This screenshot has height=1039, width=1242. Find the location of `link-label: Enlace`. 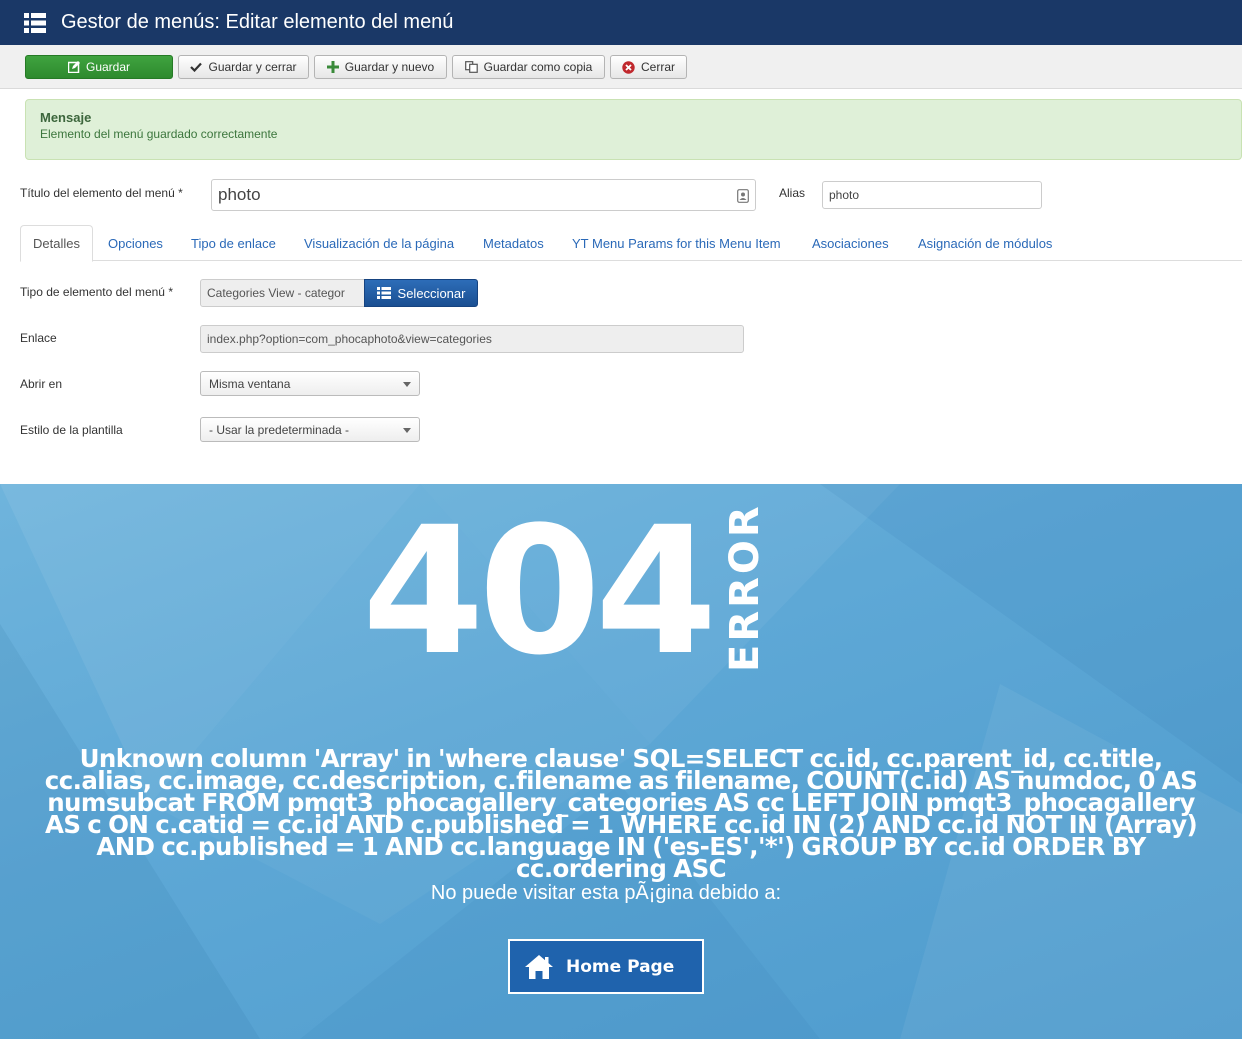

link-label: Enlace is located at coordinates (38, 338).